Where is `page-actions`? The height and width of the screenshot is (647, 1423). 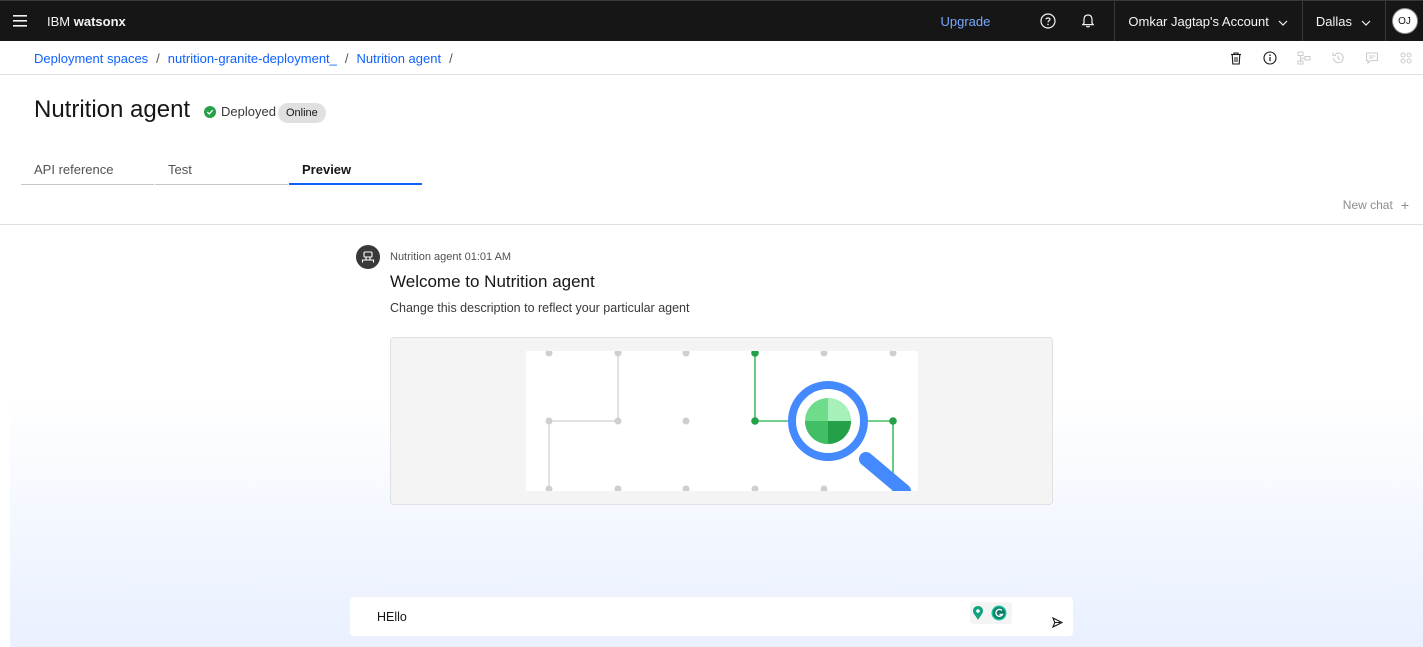 page-actions is located at coordinates (1321, 58).